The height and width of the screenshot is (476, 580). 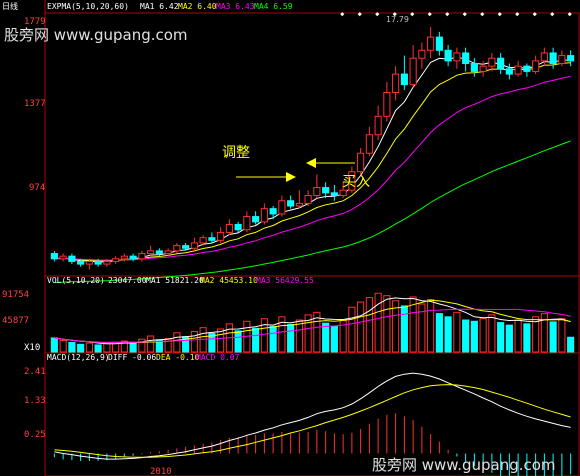 I want to click on macd-tick-low: 0.25, so click(x=35, y=435).